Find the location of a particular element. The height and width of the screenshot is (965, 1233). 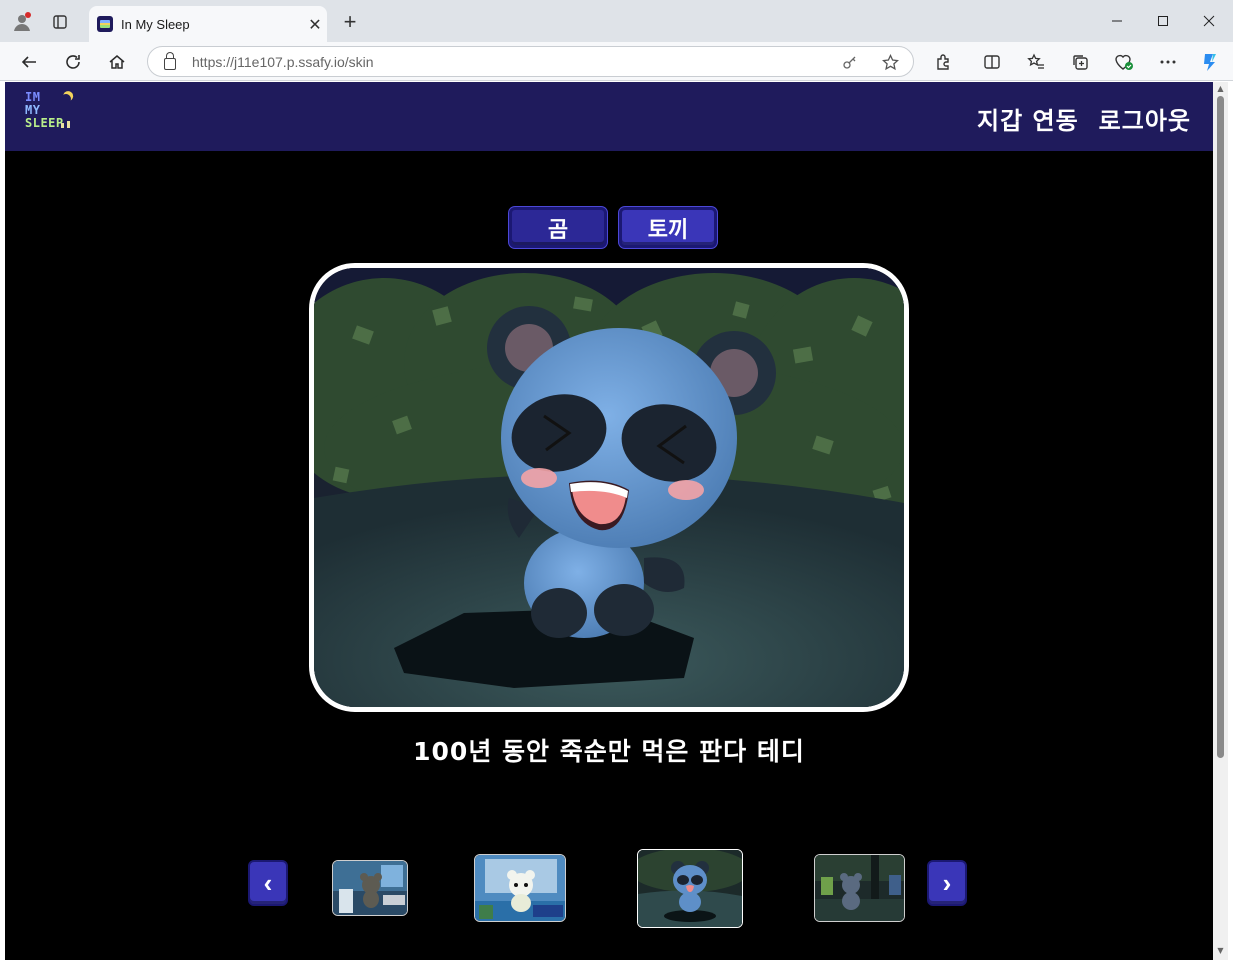

maximize-icon is located at coordinates (1163, 21).